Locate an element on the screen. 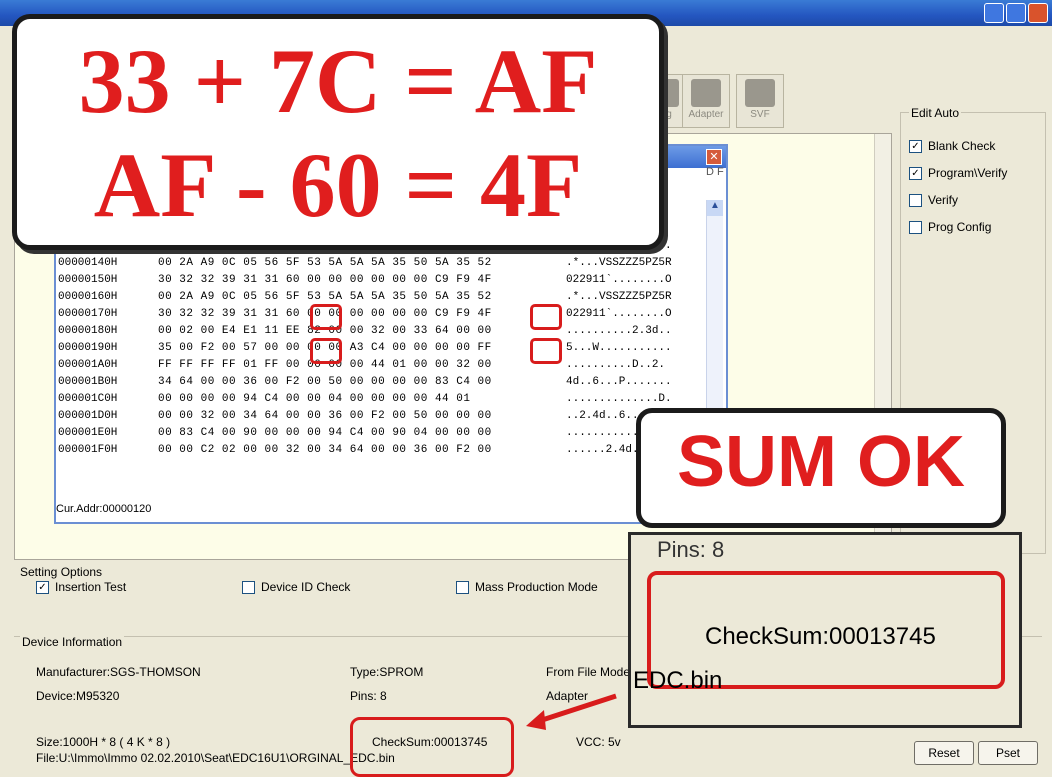 The width and height of the screenshot is (1052, 777). program-verify-checkbox: ✓ is located at coordinates (915, 173).